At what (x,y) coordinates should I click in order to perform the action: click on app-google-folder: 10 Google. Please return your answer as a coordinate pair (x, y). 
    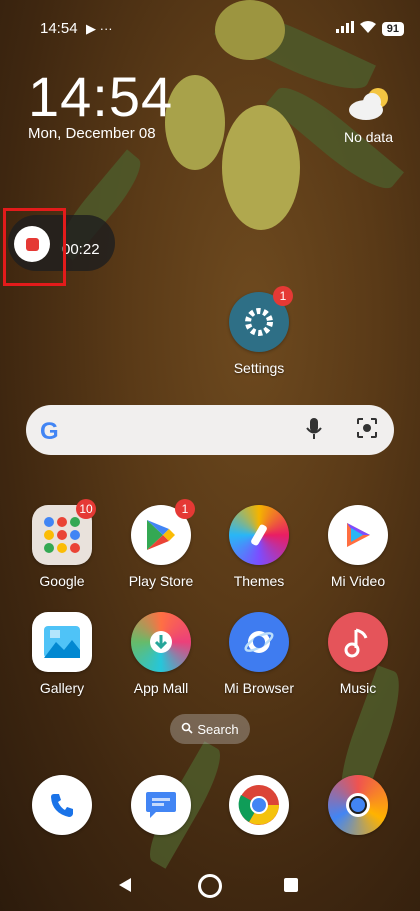
    Looking at the image, I should click on (62, 544).